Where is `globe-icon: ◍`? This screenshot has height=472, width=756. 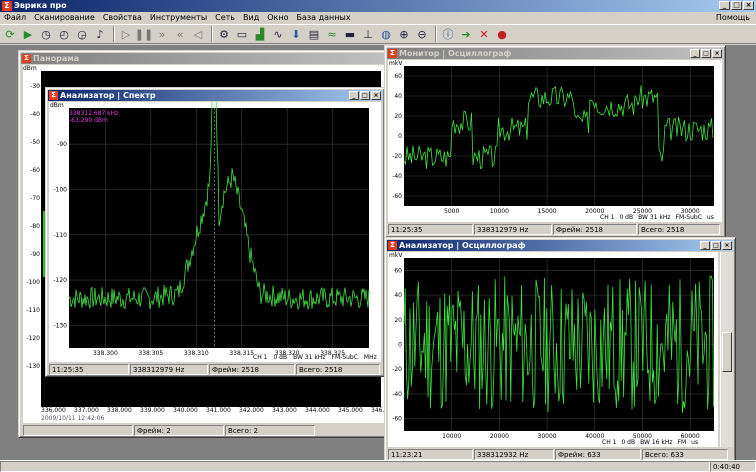
globe-icon: ◍ is located at coordinates (386, 34).